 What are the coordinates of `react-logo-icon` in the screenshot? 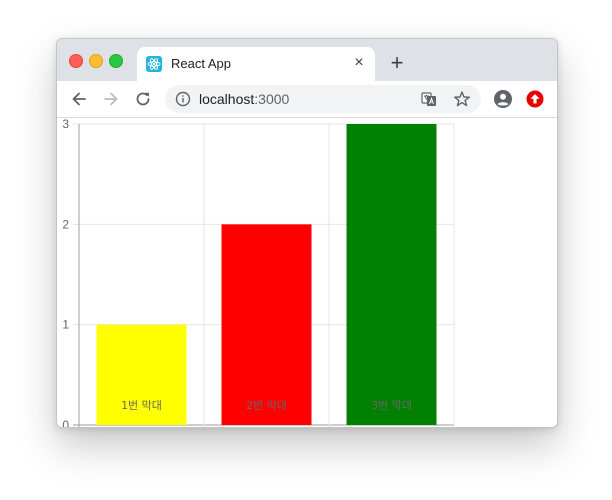 It's located at (154, 64).